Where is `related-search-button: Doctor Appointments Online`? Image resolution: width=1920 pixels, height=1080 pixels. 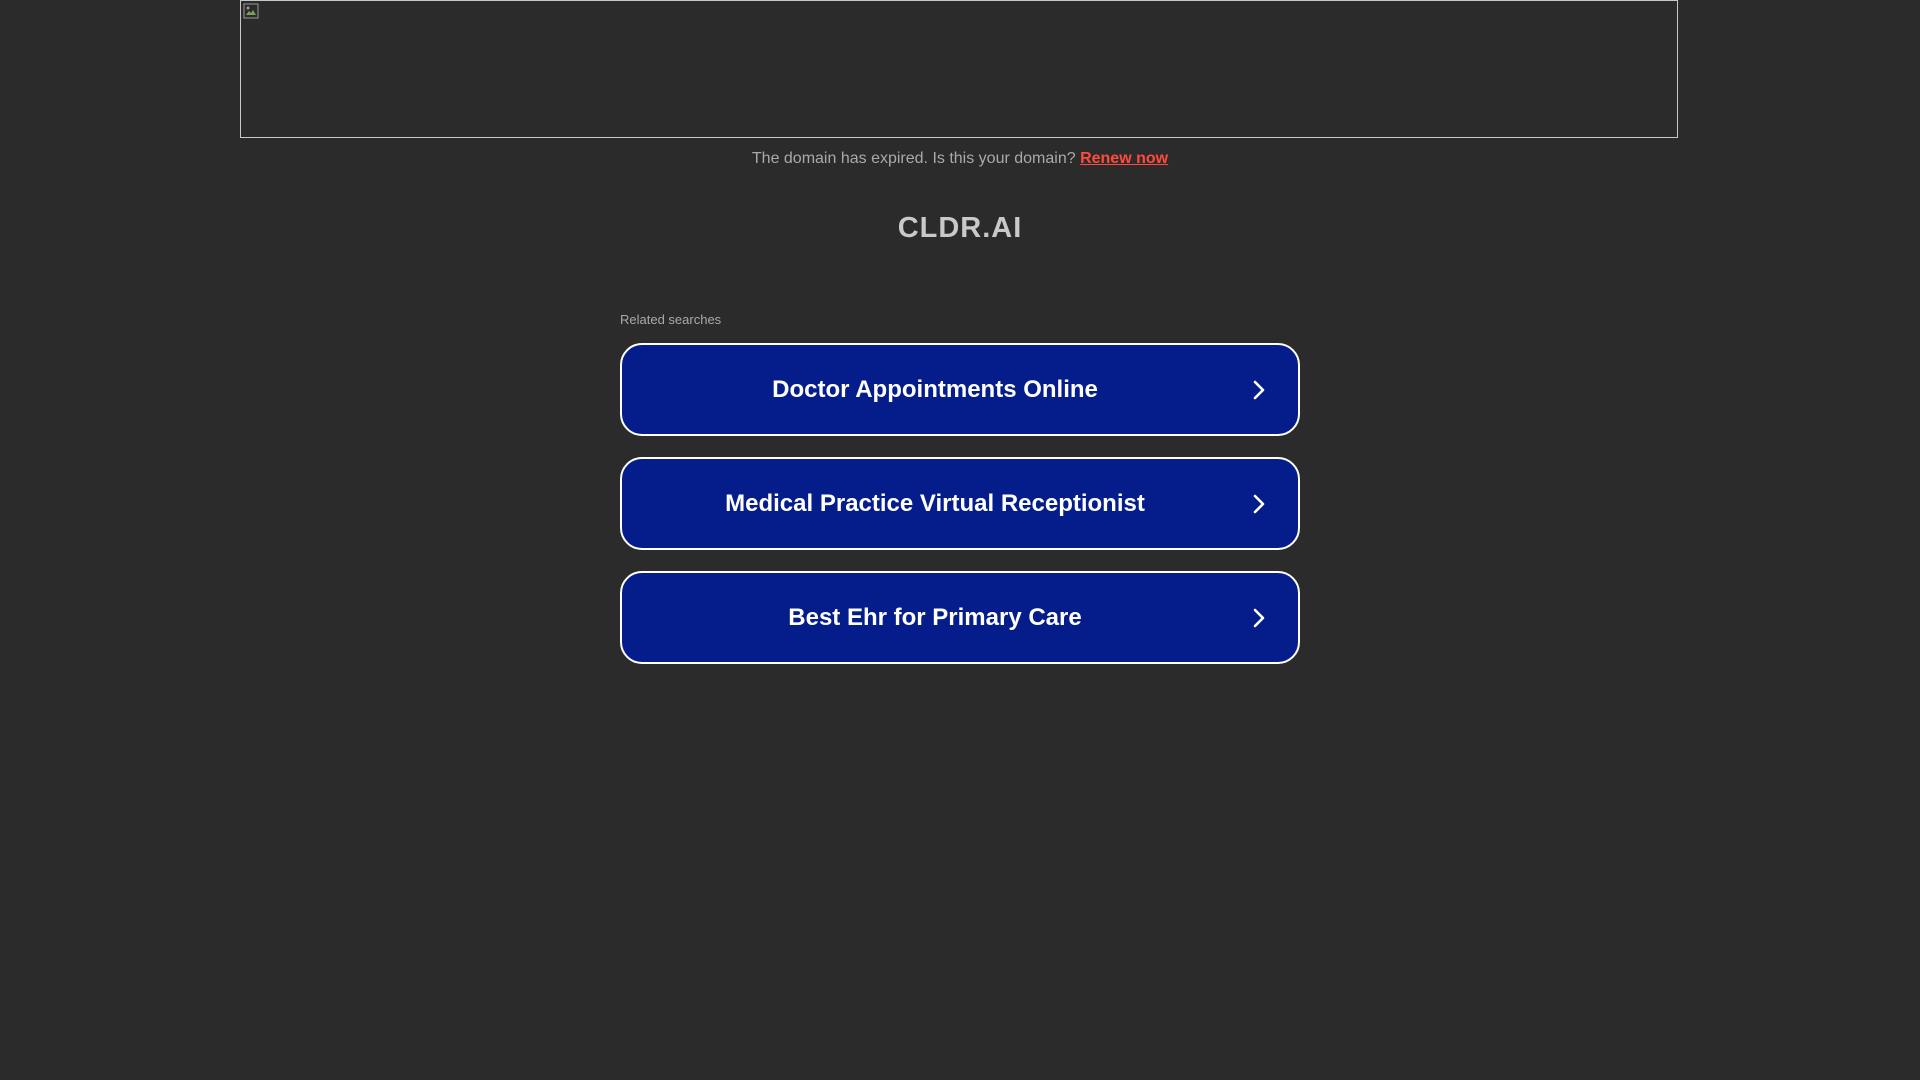 related-search-button: Doctor Appointments Online is located at coordinates (960, 389).